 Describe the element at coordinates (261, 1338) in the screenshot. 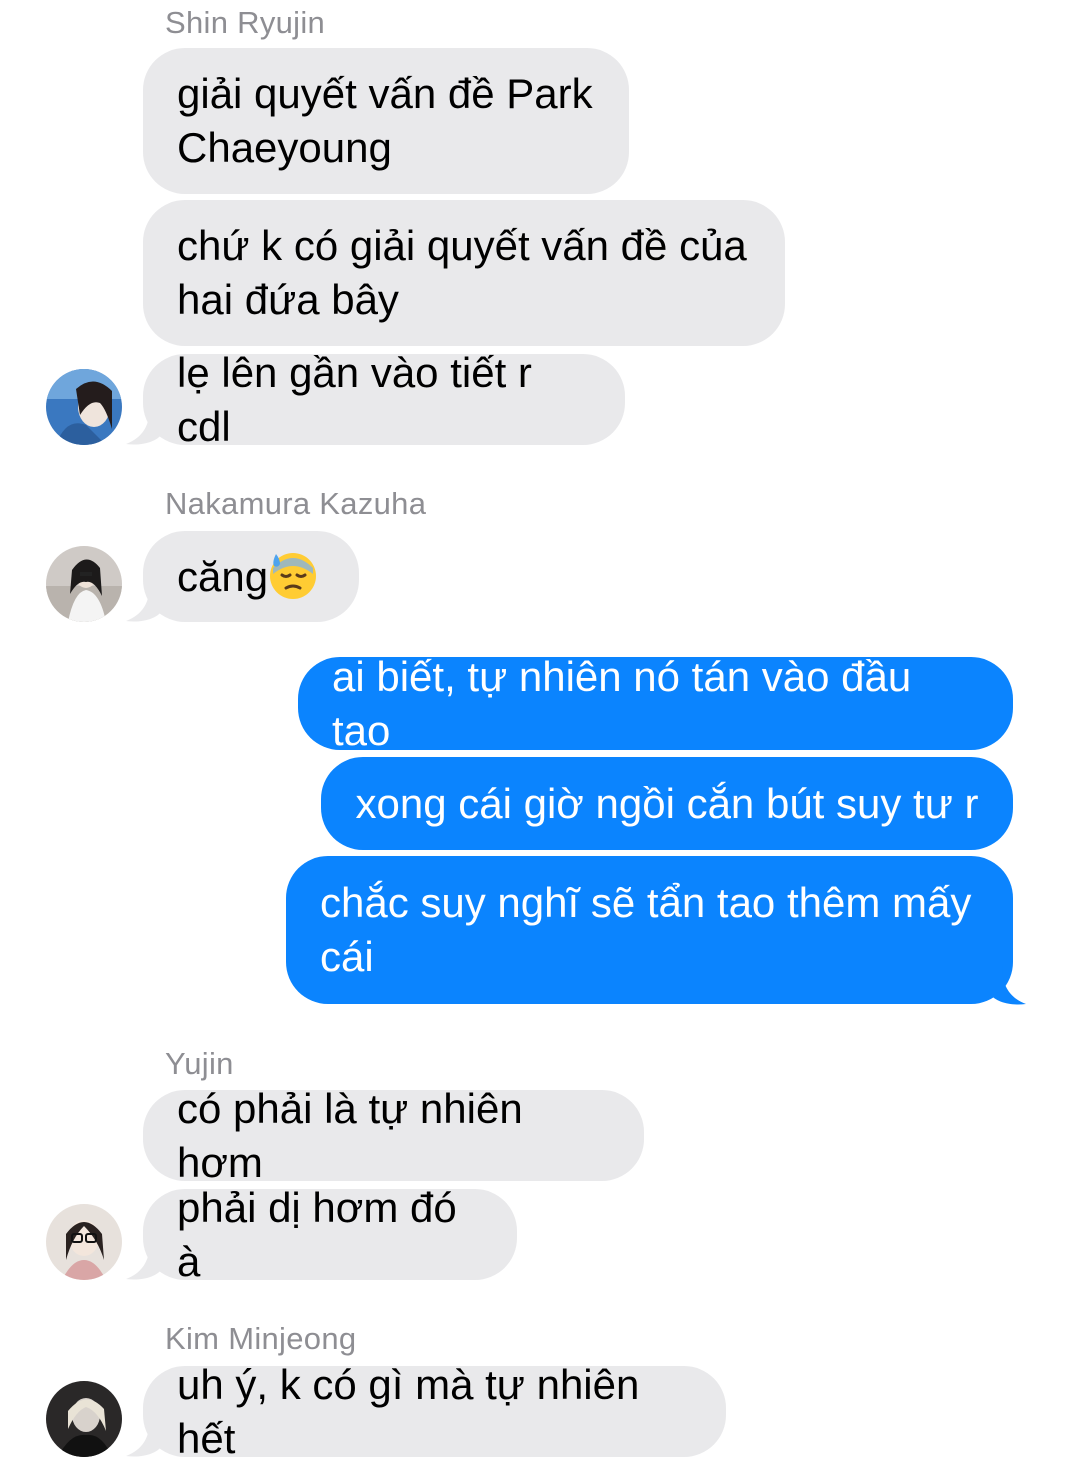

I see `sender-name: Kim Minjeong` at that location.